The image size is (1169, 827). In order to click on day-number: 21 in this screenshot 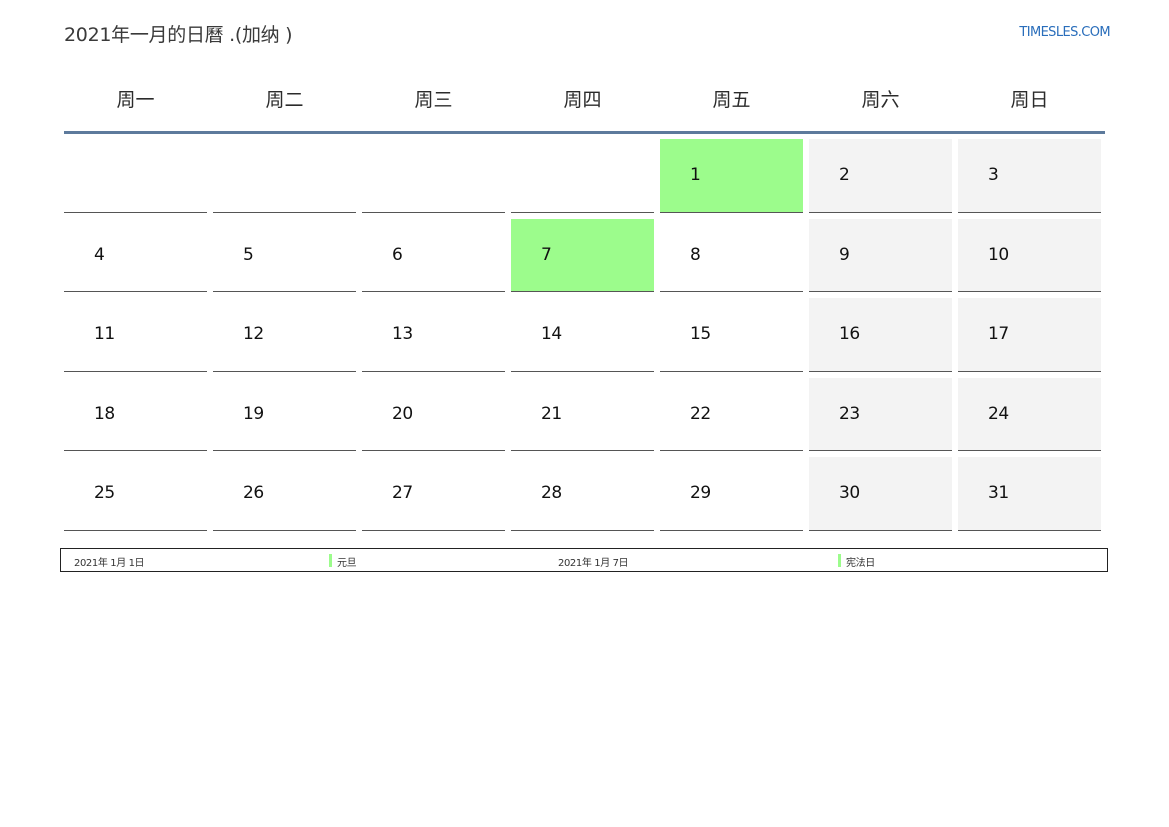, I will do `click(551, 413)`.